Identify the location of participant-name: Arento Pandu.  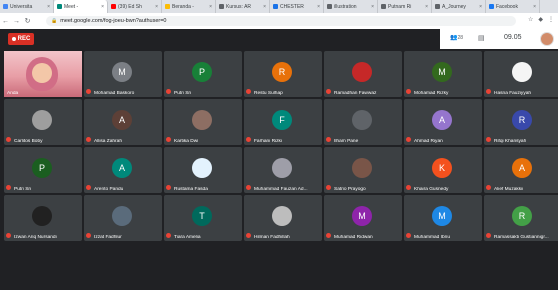
(109, 189).